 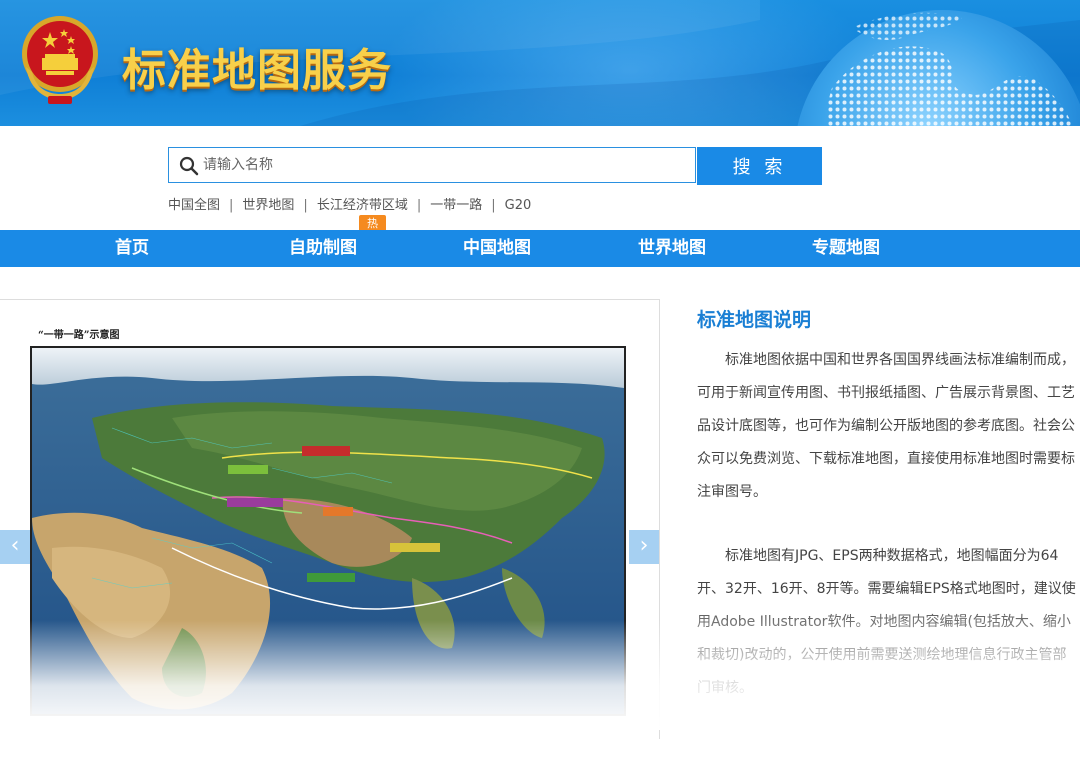 I want to click on national-emblem-icon, so click(x=60, y=60).